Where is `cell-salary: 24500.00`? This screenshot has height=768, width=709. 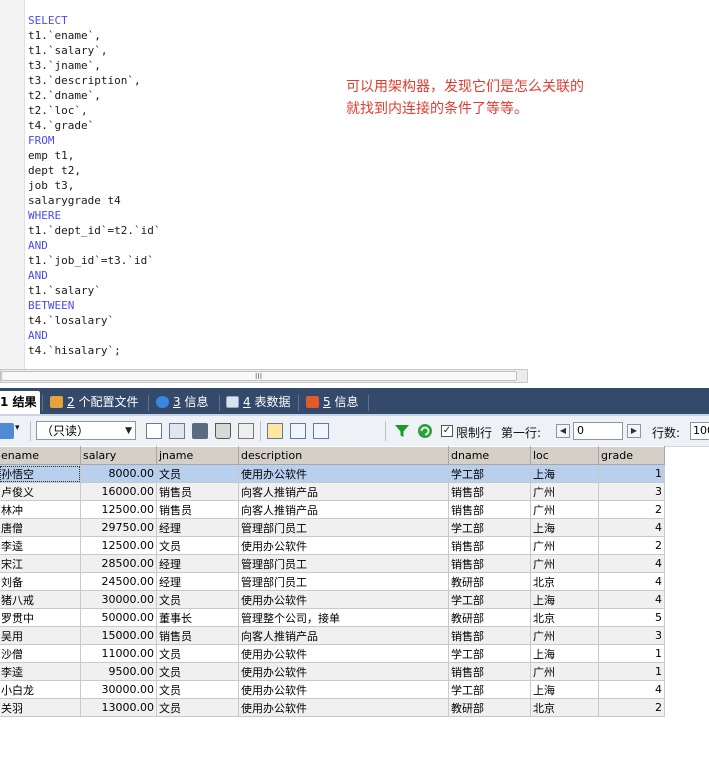 cell-salary: 24500.00 is located at coordinates (118, 581).